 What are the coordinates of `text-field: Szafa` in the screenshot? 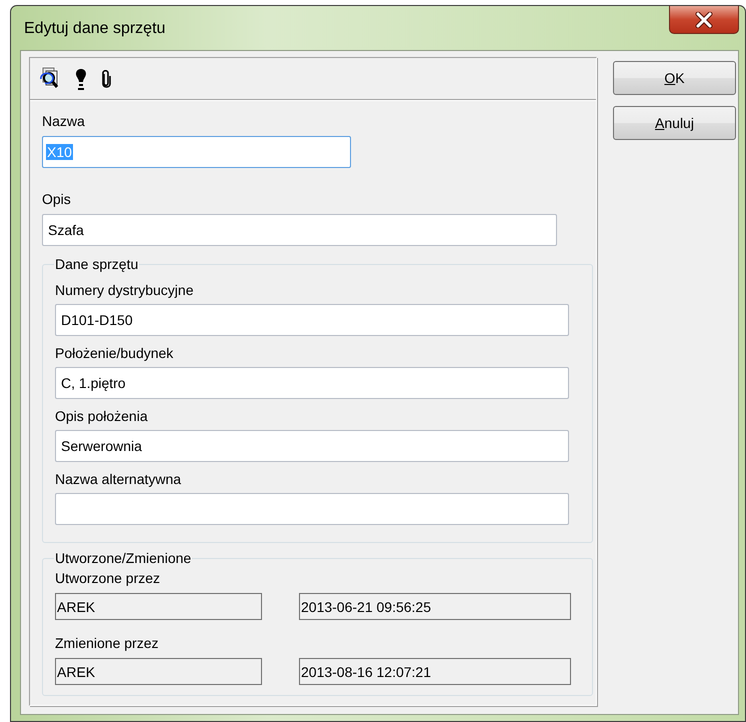 It's located at (299, 230).